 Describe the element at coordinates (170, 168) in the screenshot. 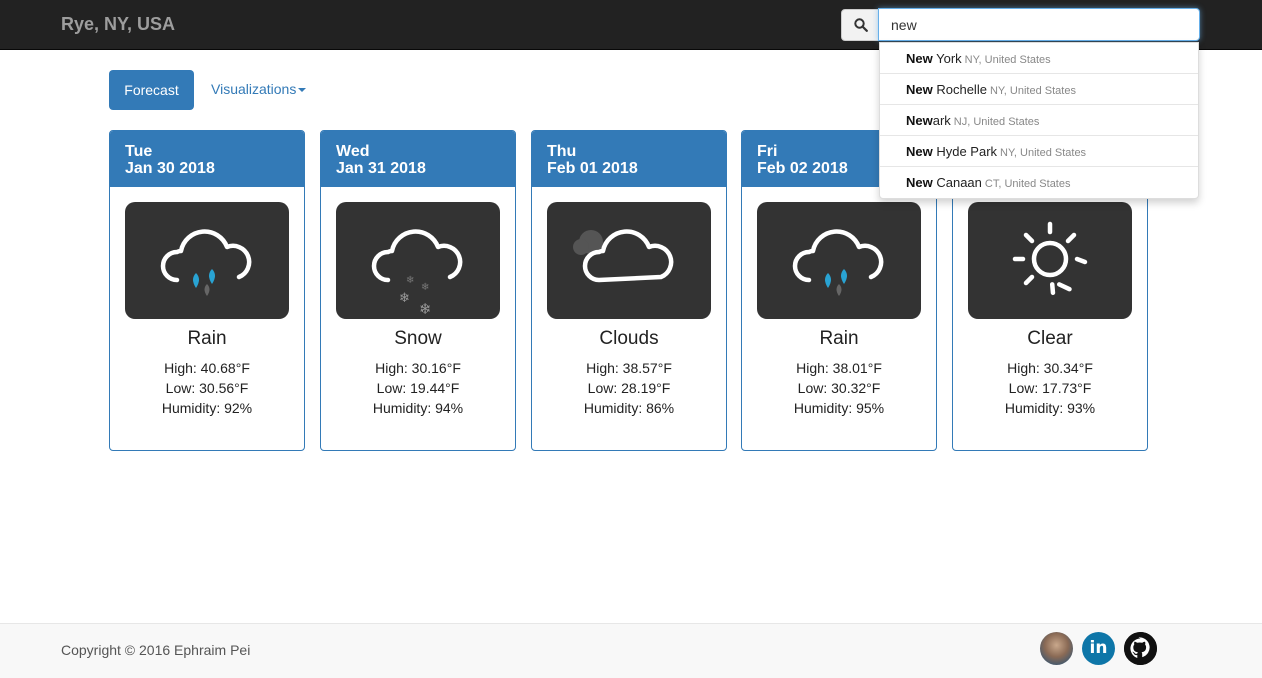

I see `forecast-date: Jan 30 2018` at that location.